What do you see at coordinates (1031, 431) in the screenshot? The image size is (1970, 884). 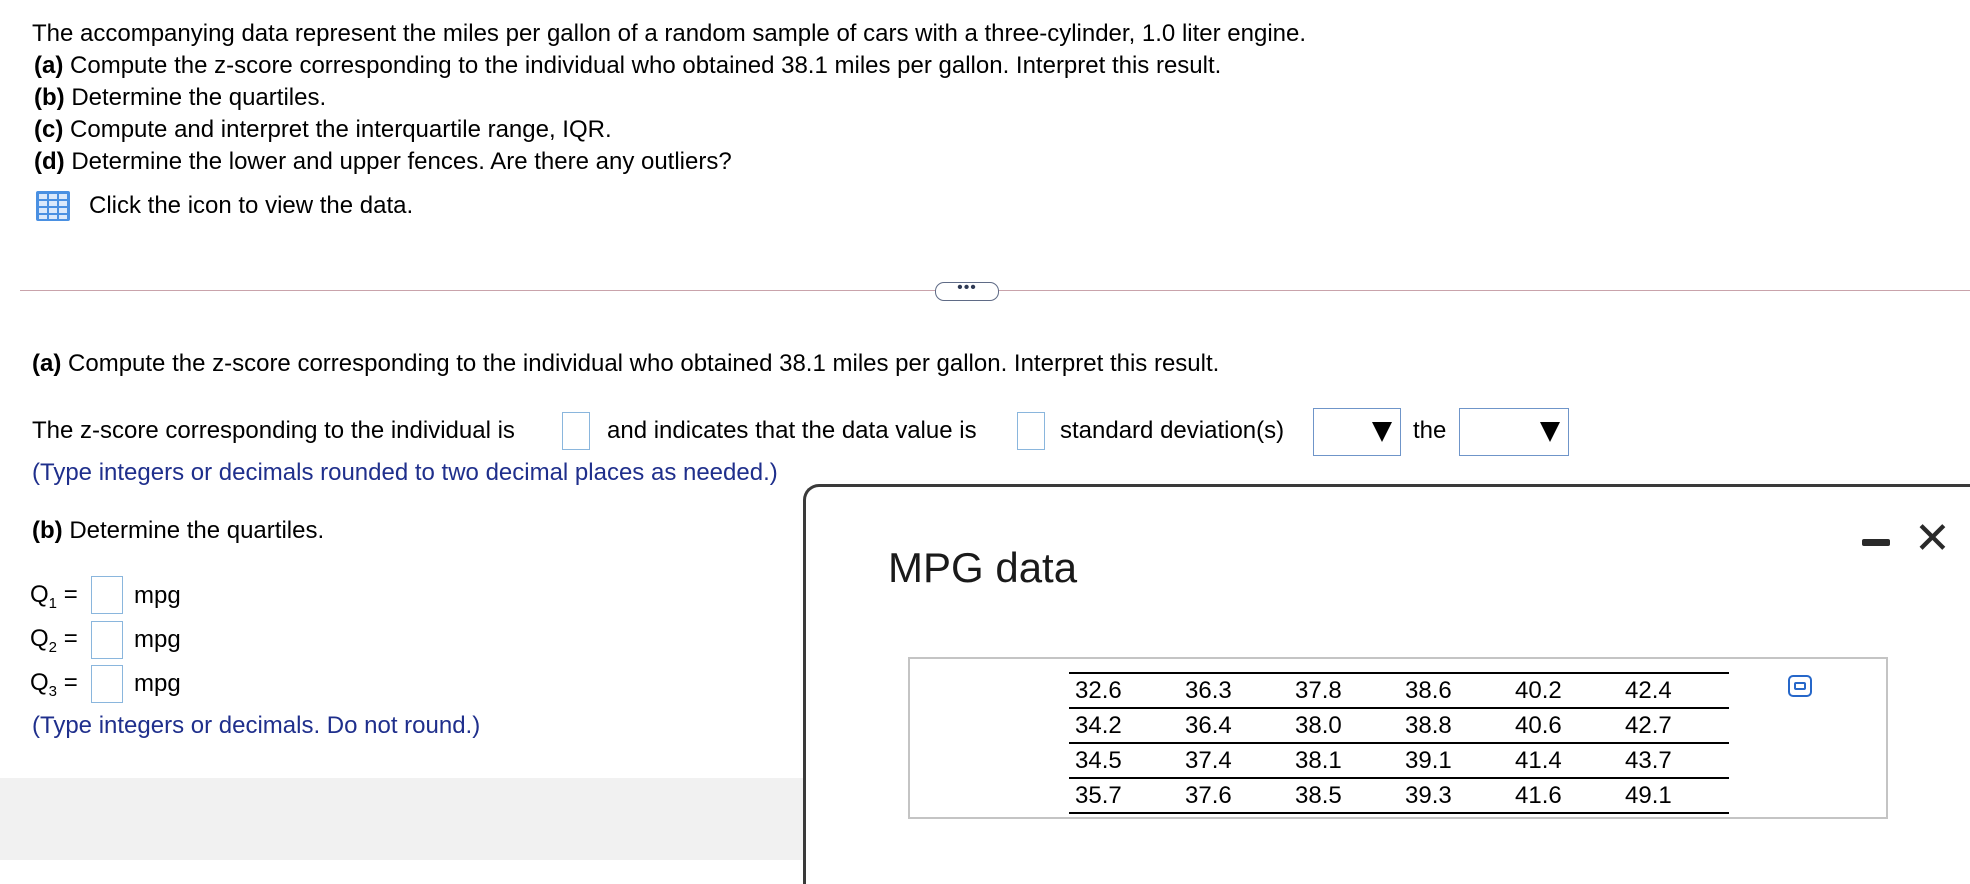 I see `std-dev-count-answer-box` at bounding box center [1031, 431].